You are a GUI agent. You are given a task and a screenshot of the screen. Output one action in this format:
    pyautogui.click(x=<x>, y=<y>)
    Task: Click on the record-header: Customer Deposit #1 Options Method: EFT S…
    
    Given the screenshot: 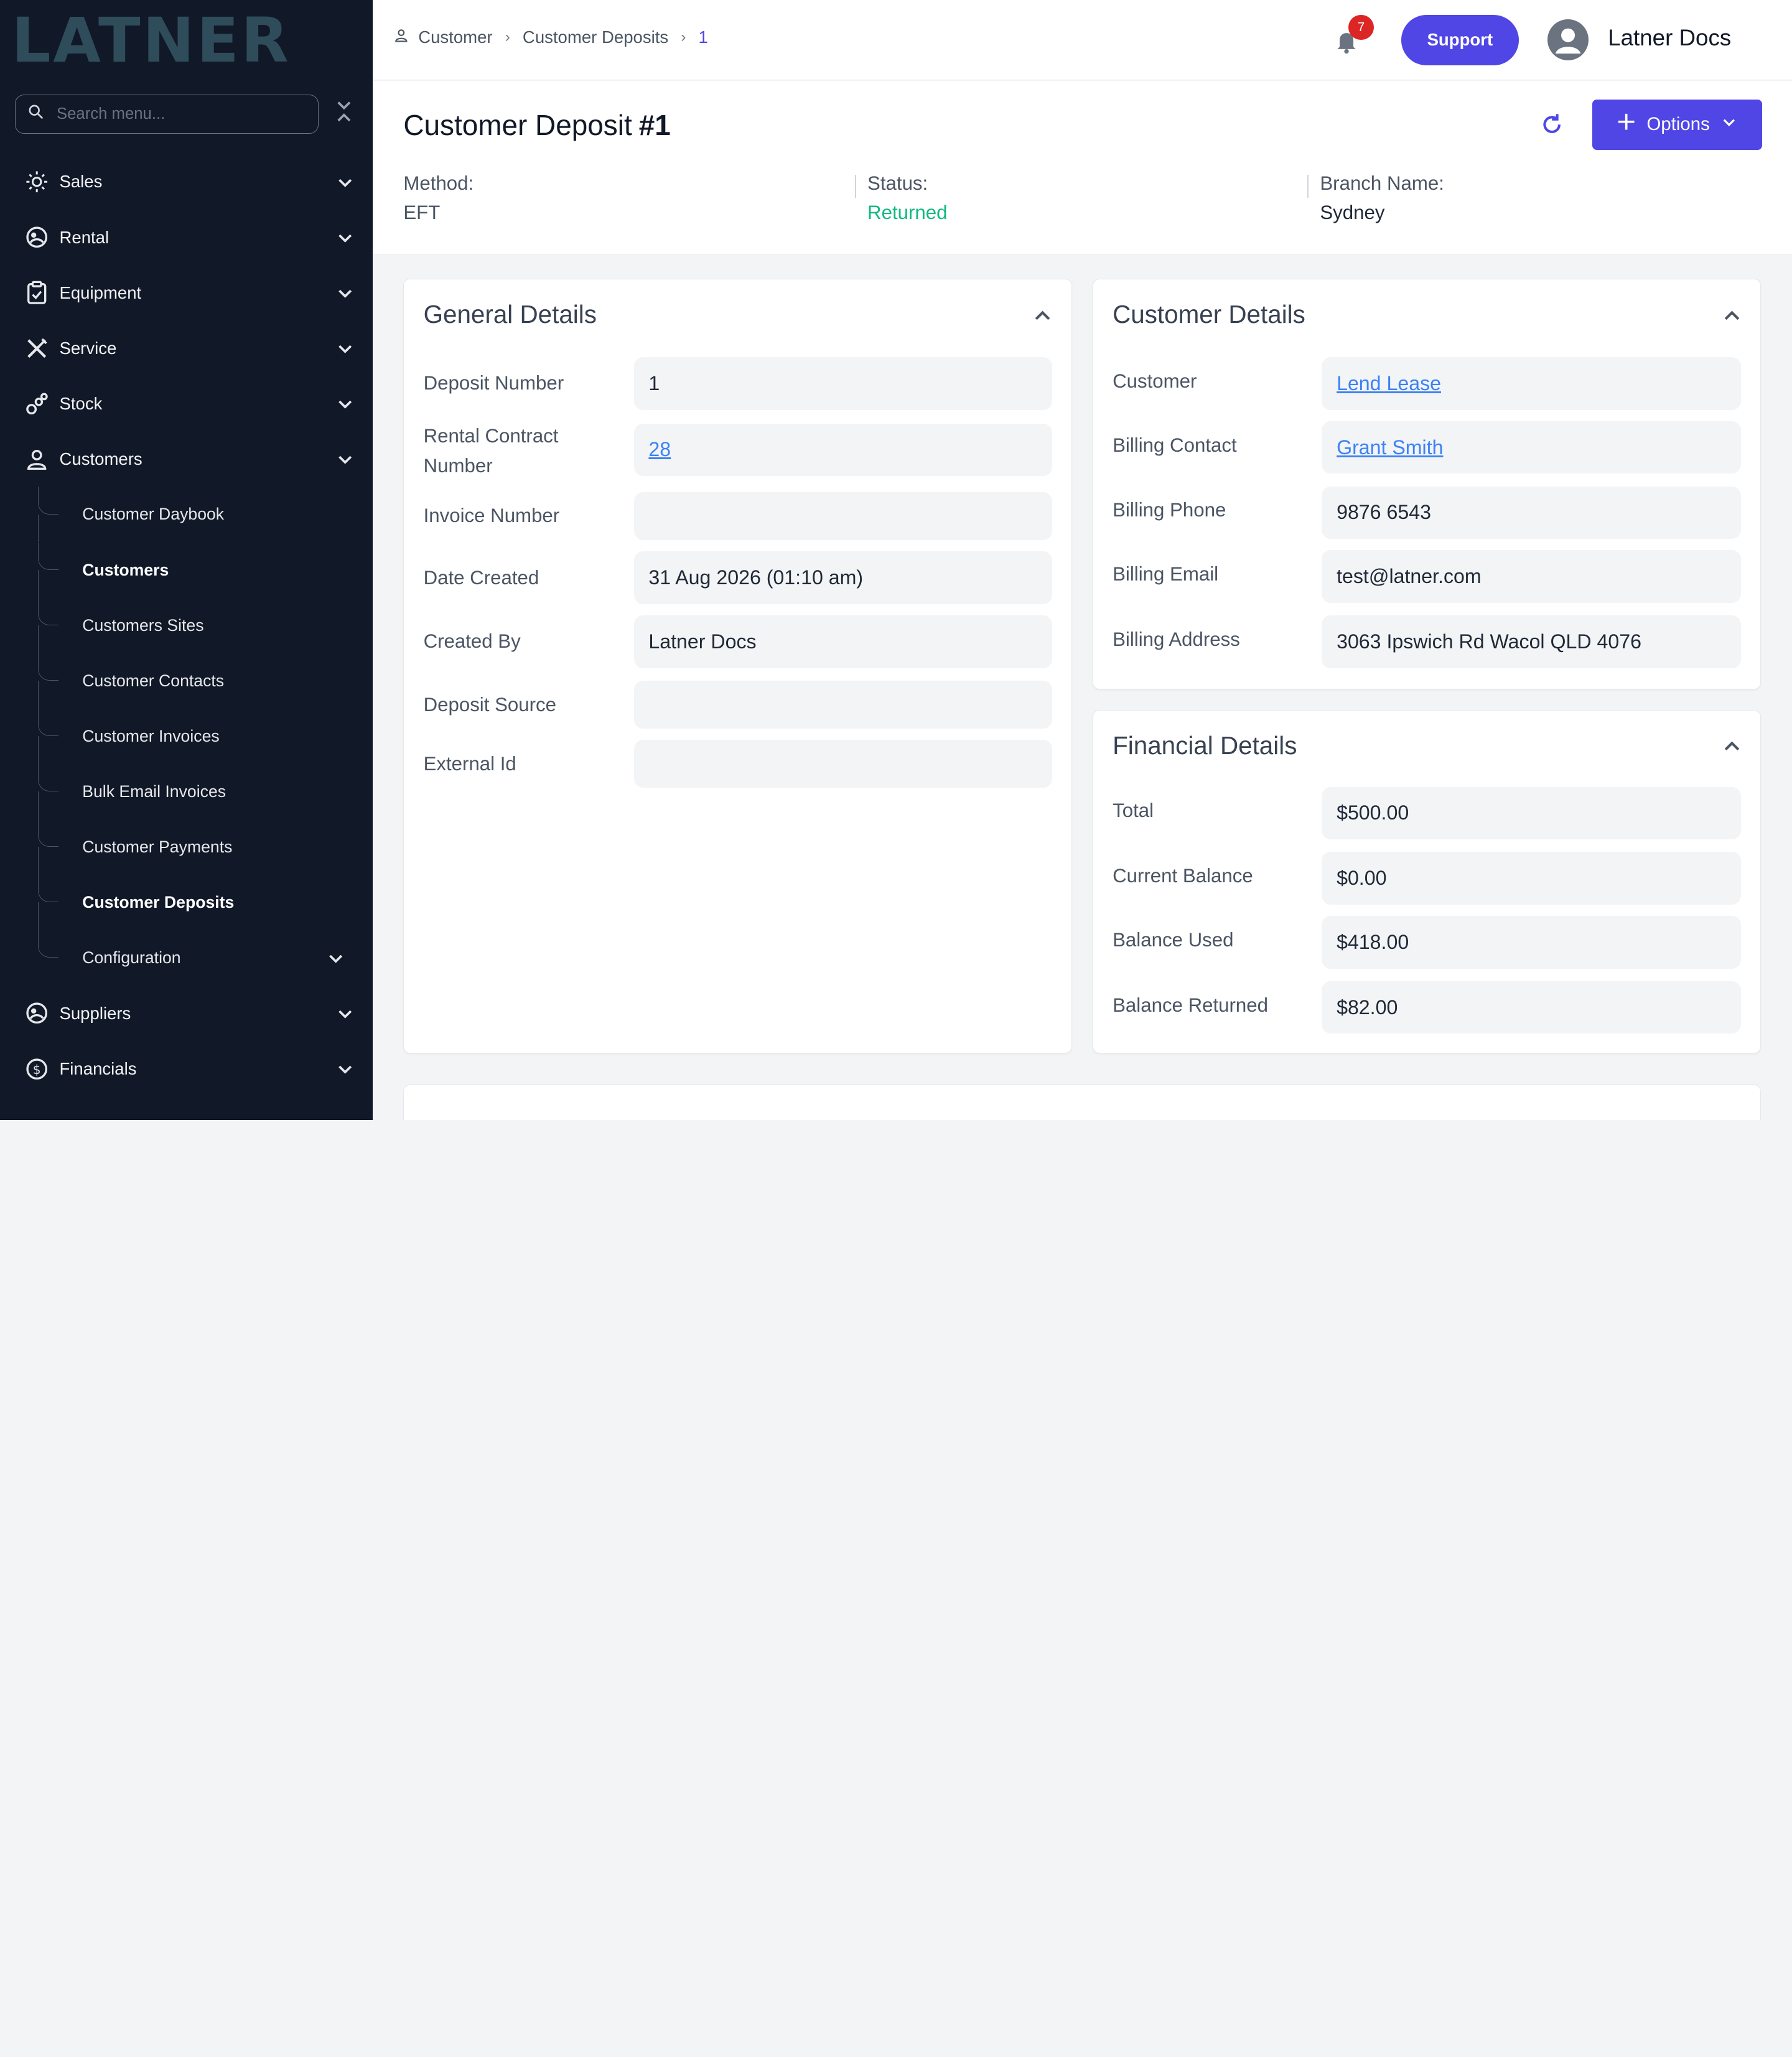 What is the action you would take?
    pyautogui.click(x=1082, y=168)
    